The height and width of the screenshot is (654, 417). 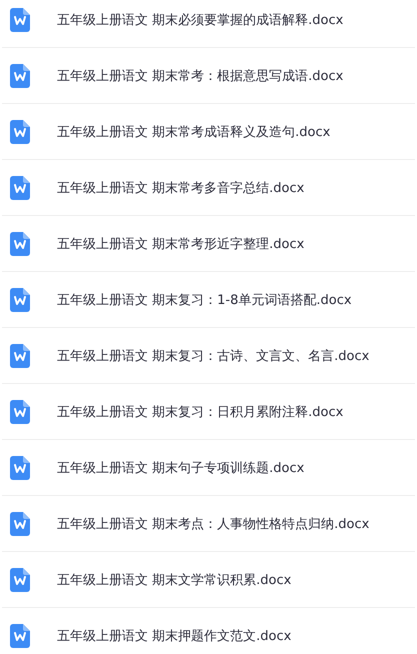 I want to click on file-name: 五年级上册语文 期末常考多音字总结.docx, so click(x=180, y=187).